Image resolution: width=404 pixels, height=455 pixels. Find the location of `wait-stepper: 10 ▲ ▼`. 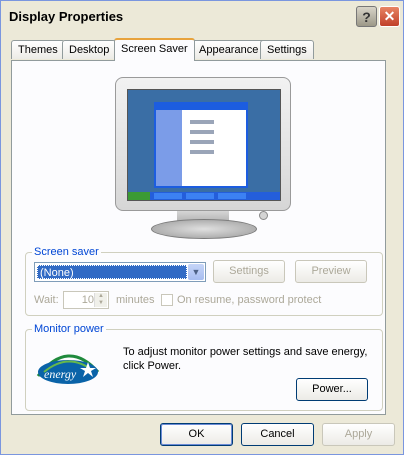

wait-stepper: 10 ▲ ▼ is located at coordinates (86, 300).